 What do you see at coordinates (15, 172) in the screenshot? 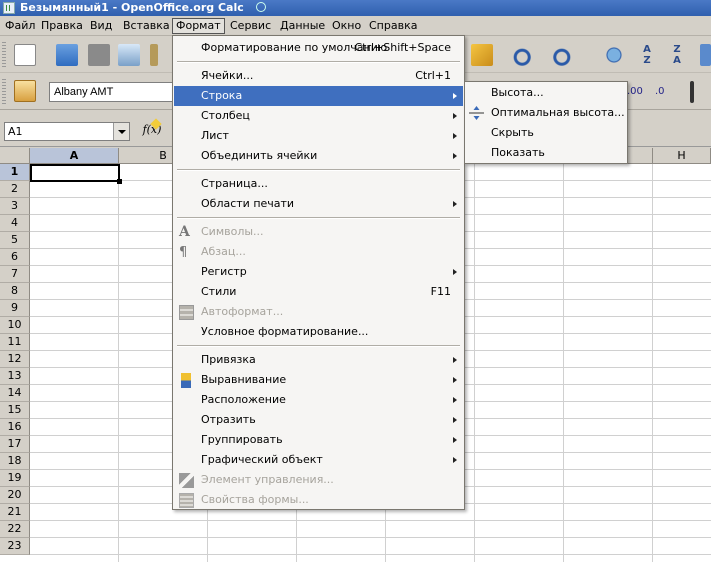
I see `row-header: 1` at bounding box center [15, 172].